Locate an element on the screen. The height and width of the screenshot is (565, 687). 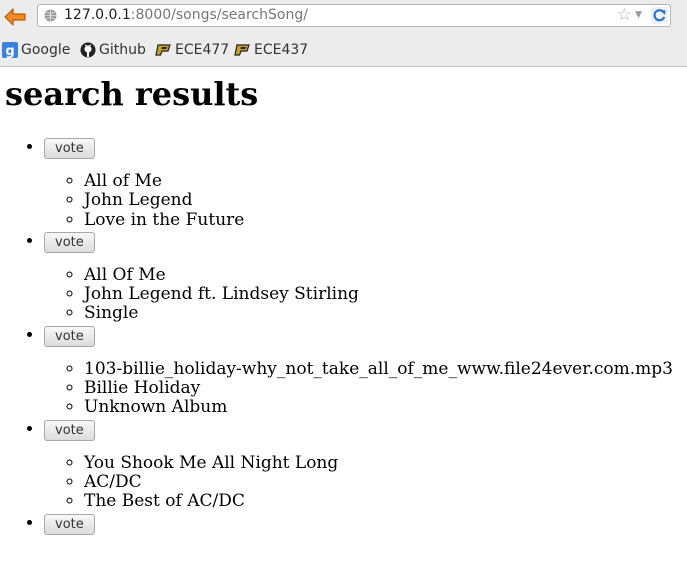
globe-icon is located at coordinates (50, 15).